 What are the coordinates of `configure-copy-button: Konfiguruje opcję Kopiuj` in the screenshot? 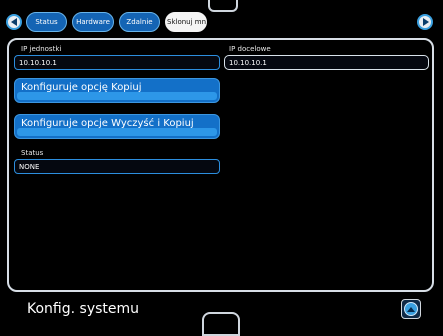 It's located at (117, 90).